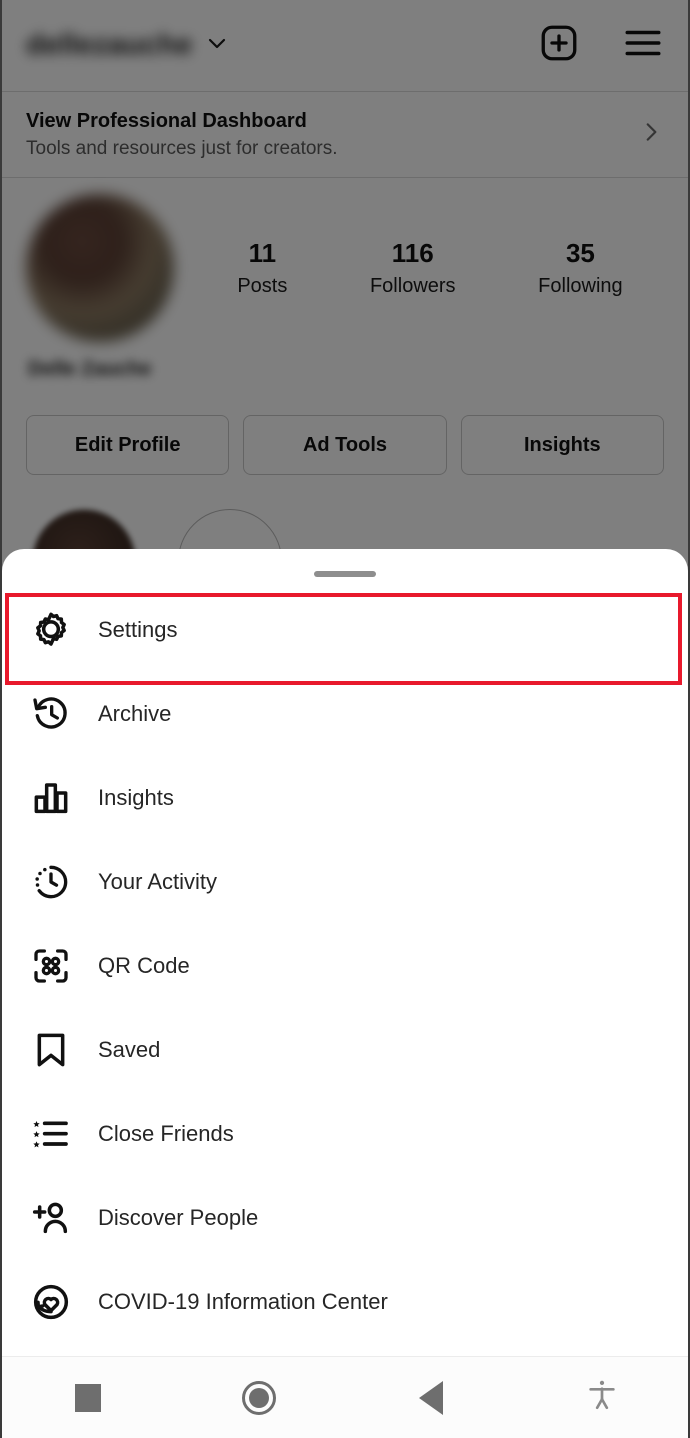 Image resolution: width=690 pixels, height=1438 pixels. I want to click on menu-item-label: Settings, so click(138, 629).